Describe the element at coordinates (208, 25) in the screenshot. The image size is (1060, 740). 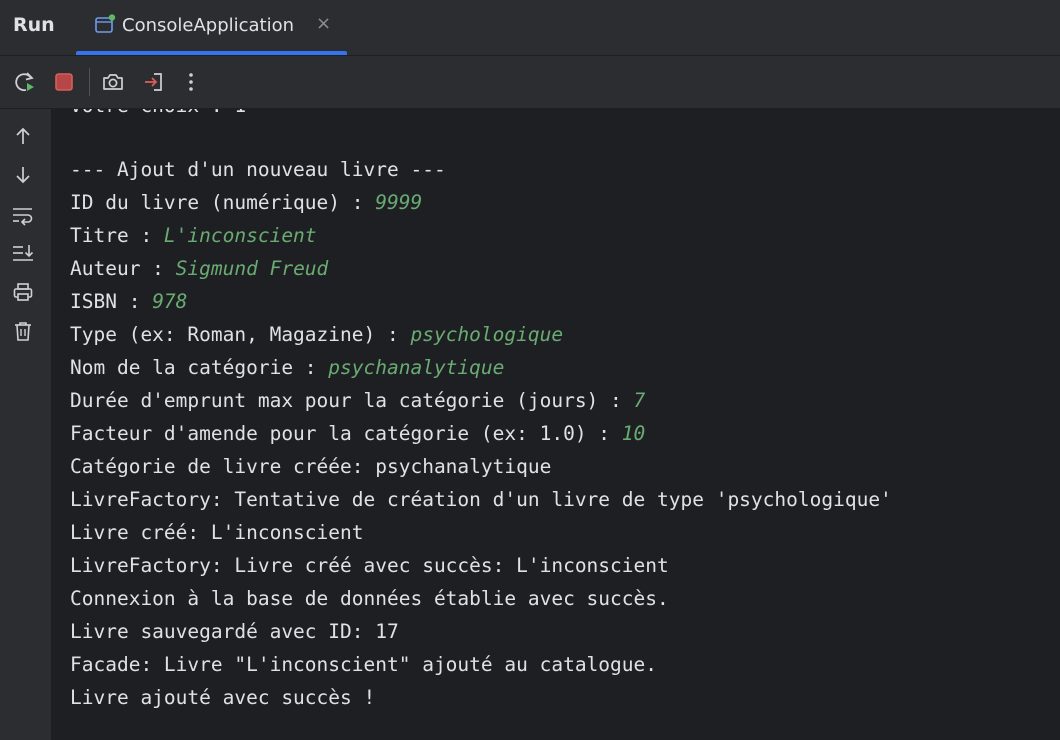
I see `tab-title: ConsoleApplication` at that location.